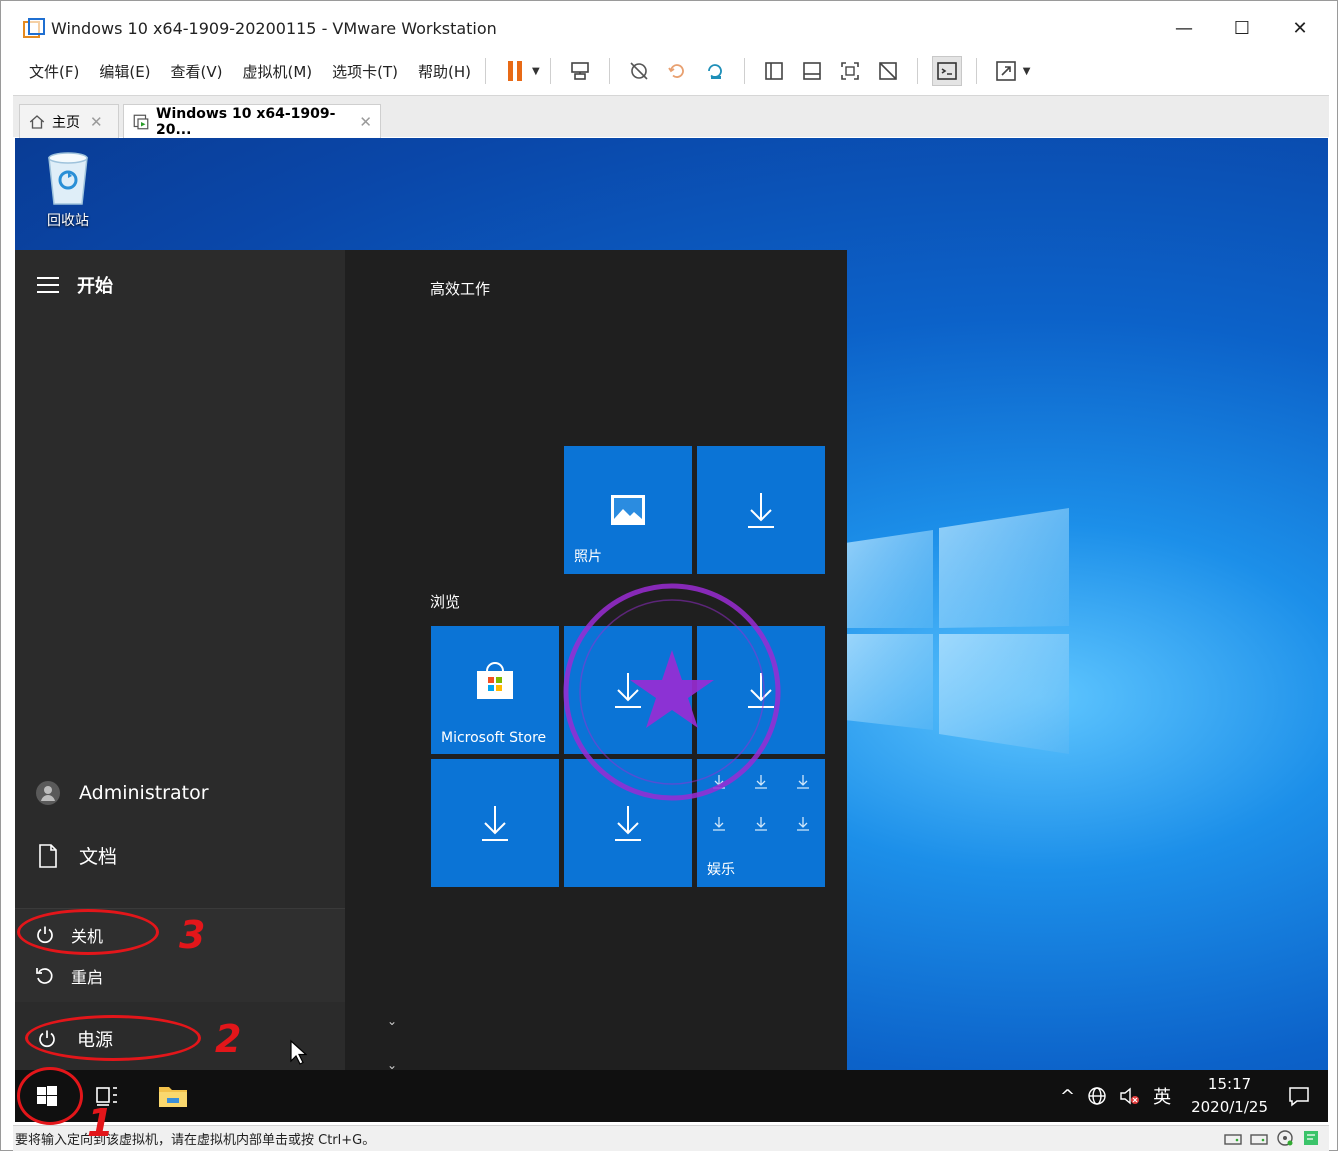 The width and height of the screenshot is (1338, 1151). I want to click on library-icon, so click(773, 71).